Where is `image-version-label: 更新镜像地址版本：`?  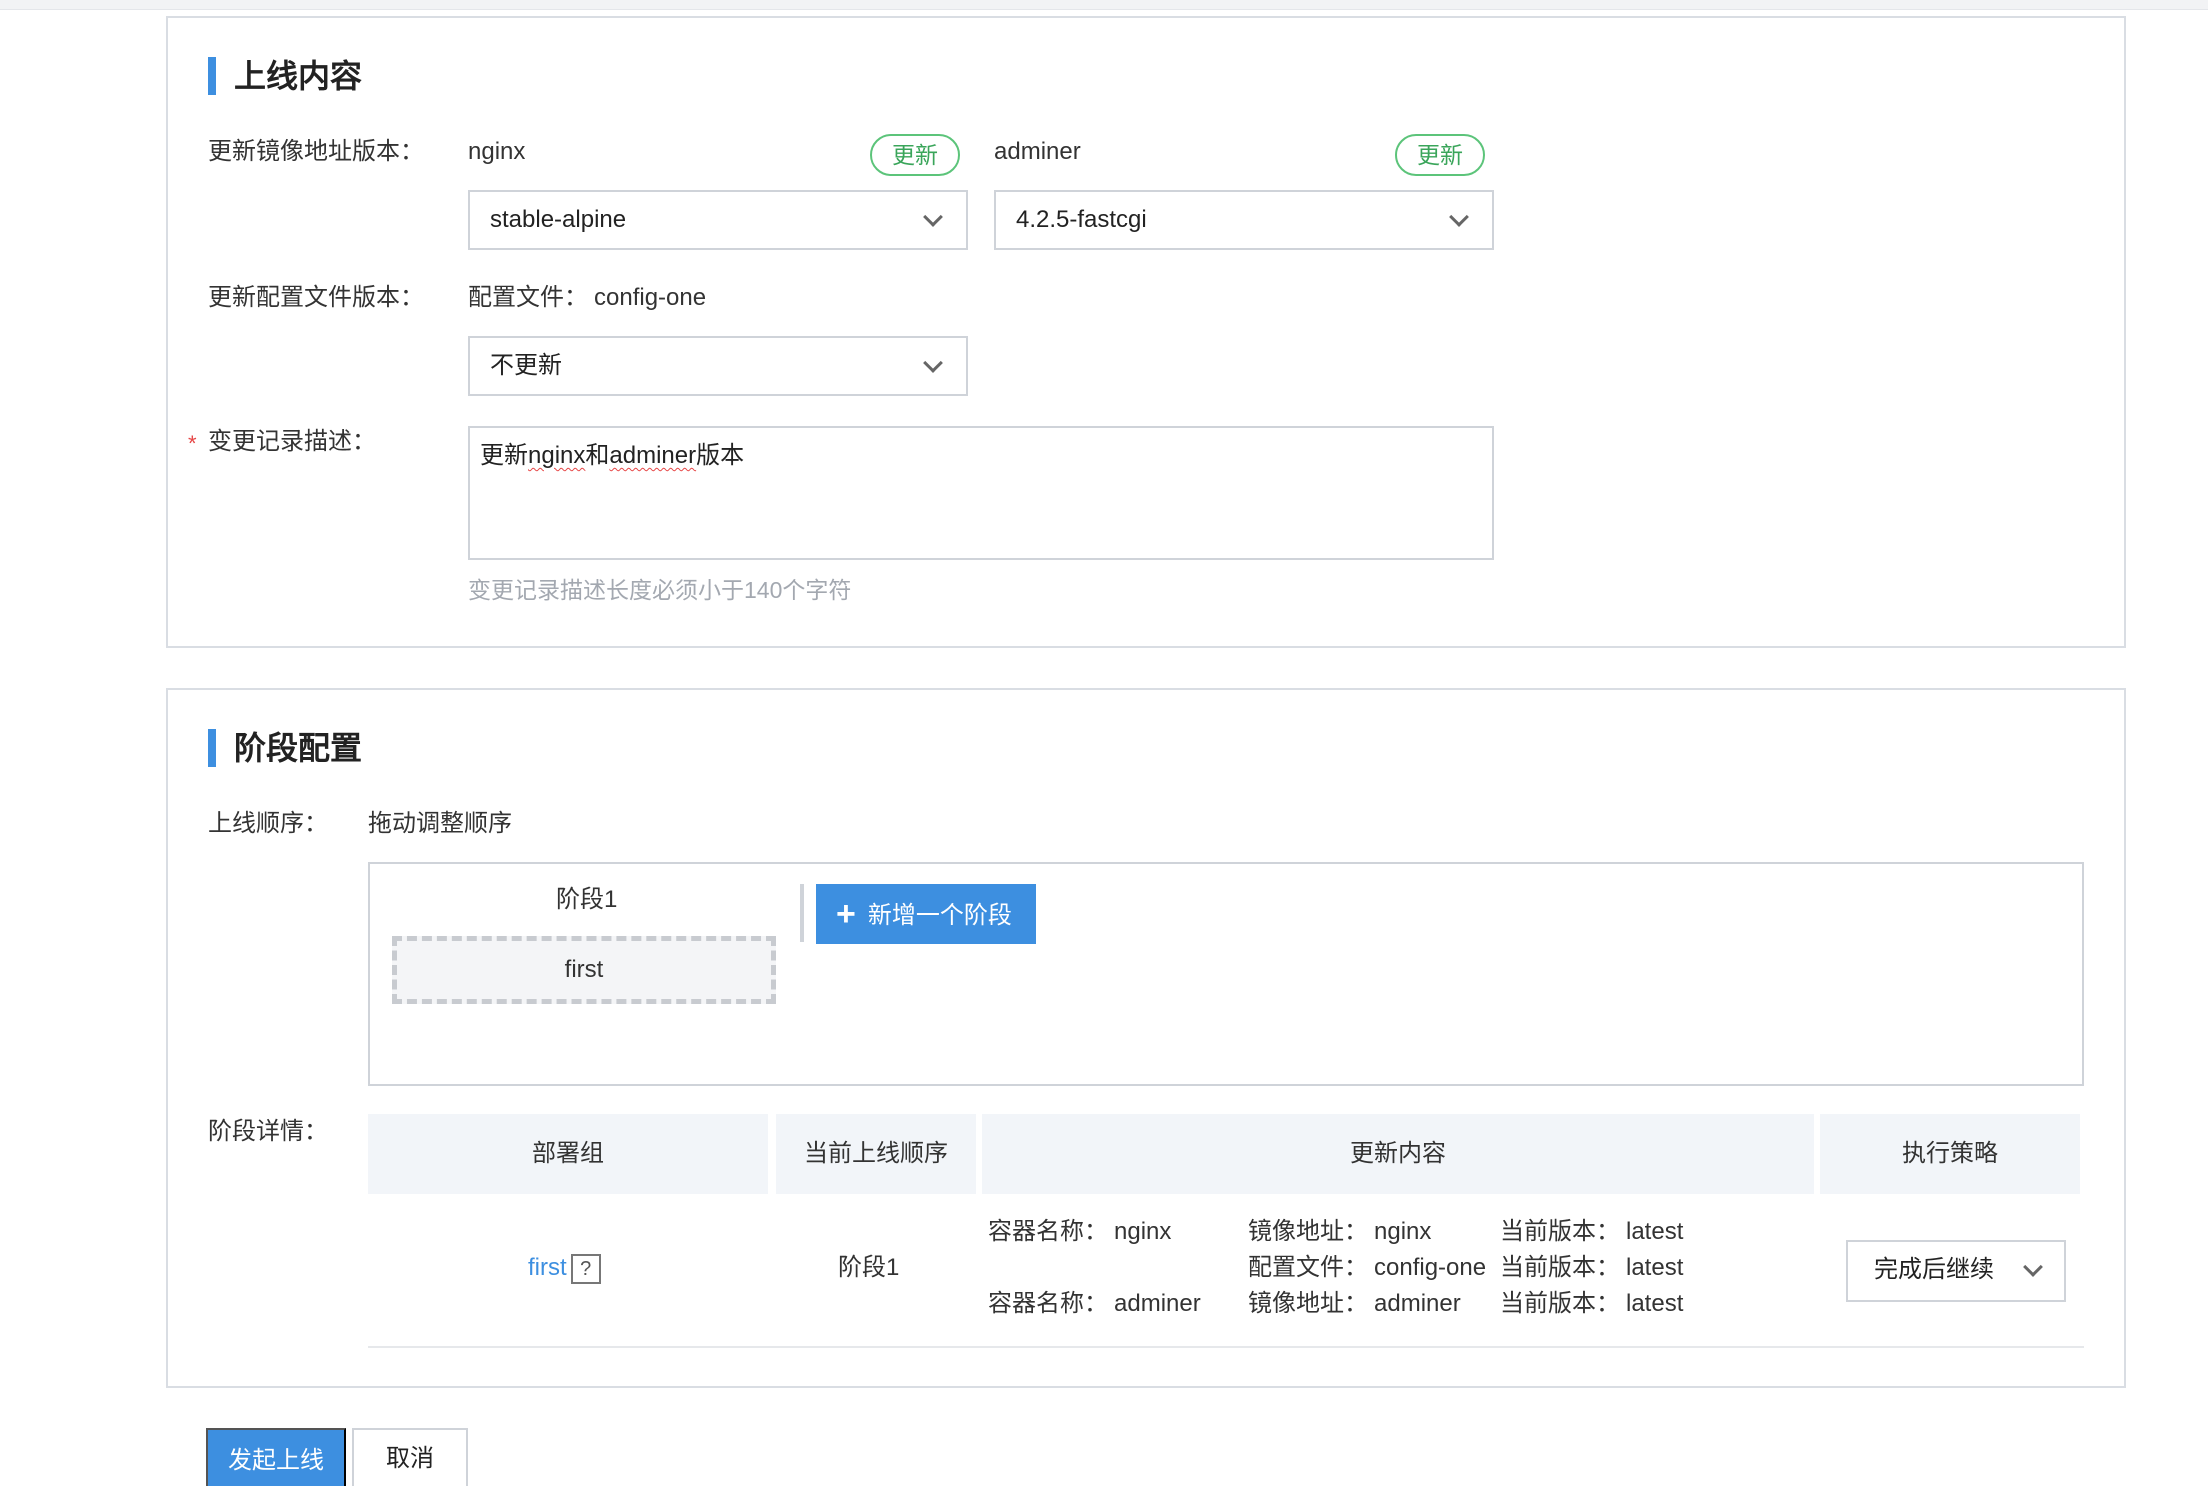
image-version-label: 更新镜像地址版本： is located at coordinates (316, 151).